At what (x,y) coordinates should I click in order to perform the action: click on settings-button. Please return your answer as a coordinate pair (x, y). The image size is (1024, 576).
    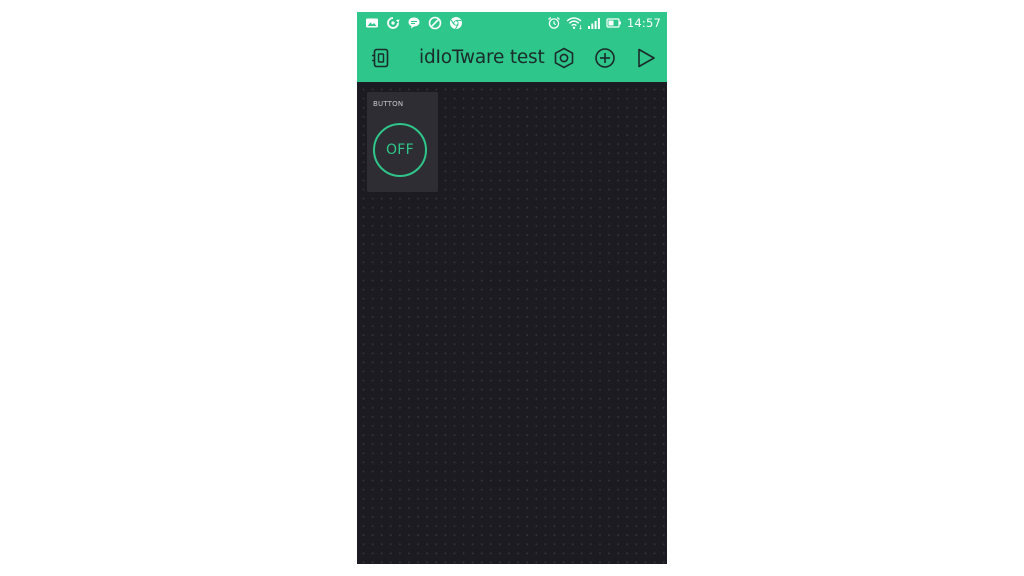
    Looking at the image, I should click on (564, 58).